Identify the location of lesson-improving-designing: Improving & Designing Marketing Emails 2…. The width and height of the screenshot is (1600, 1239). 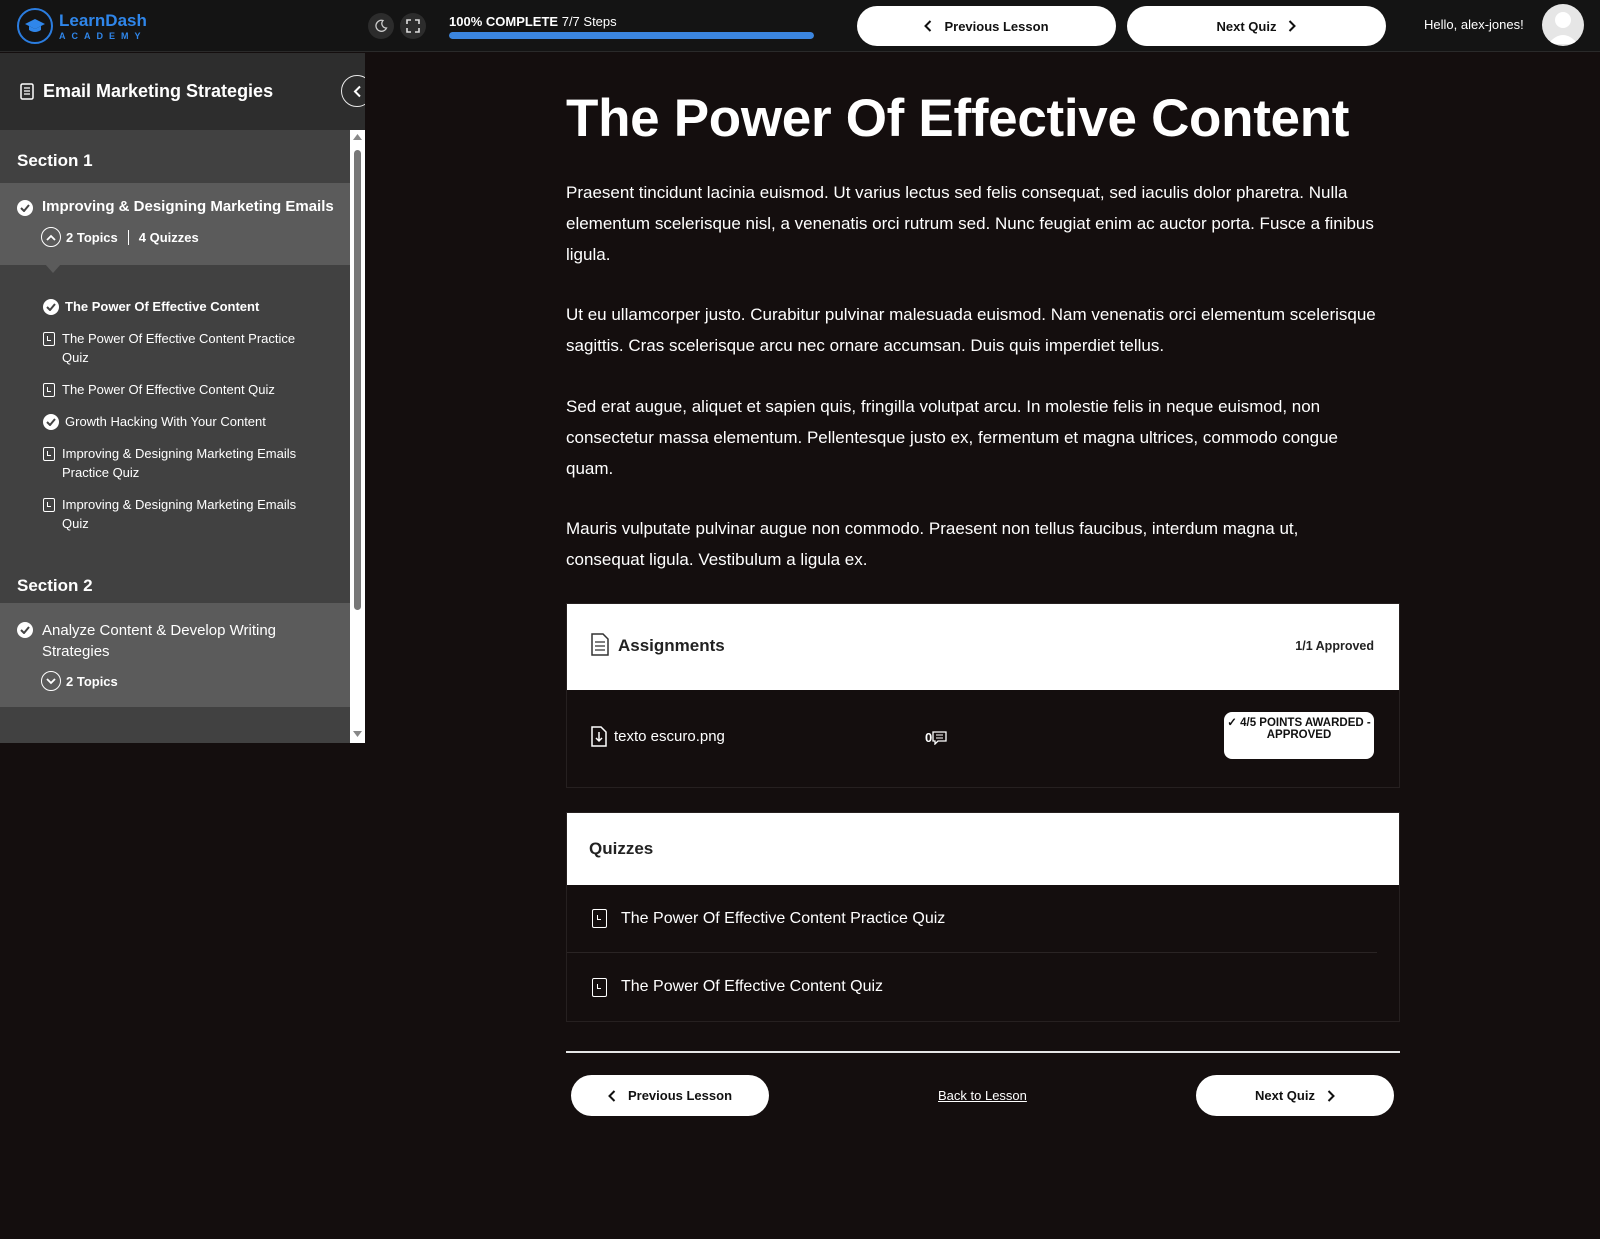
(182, 228).